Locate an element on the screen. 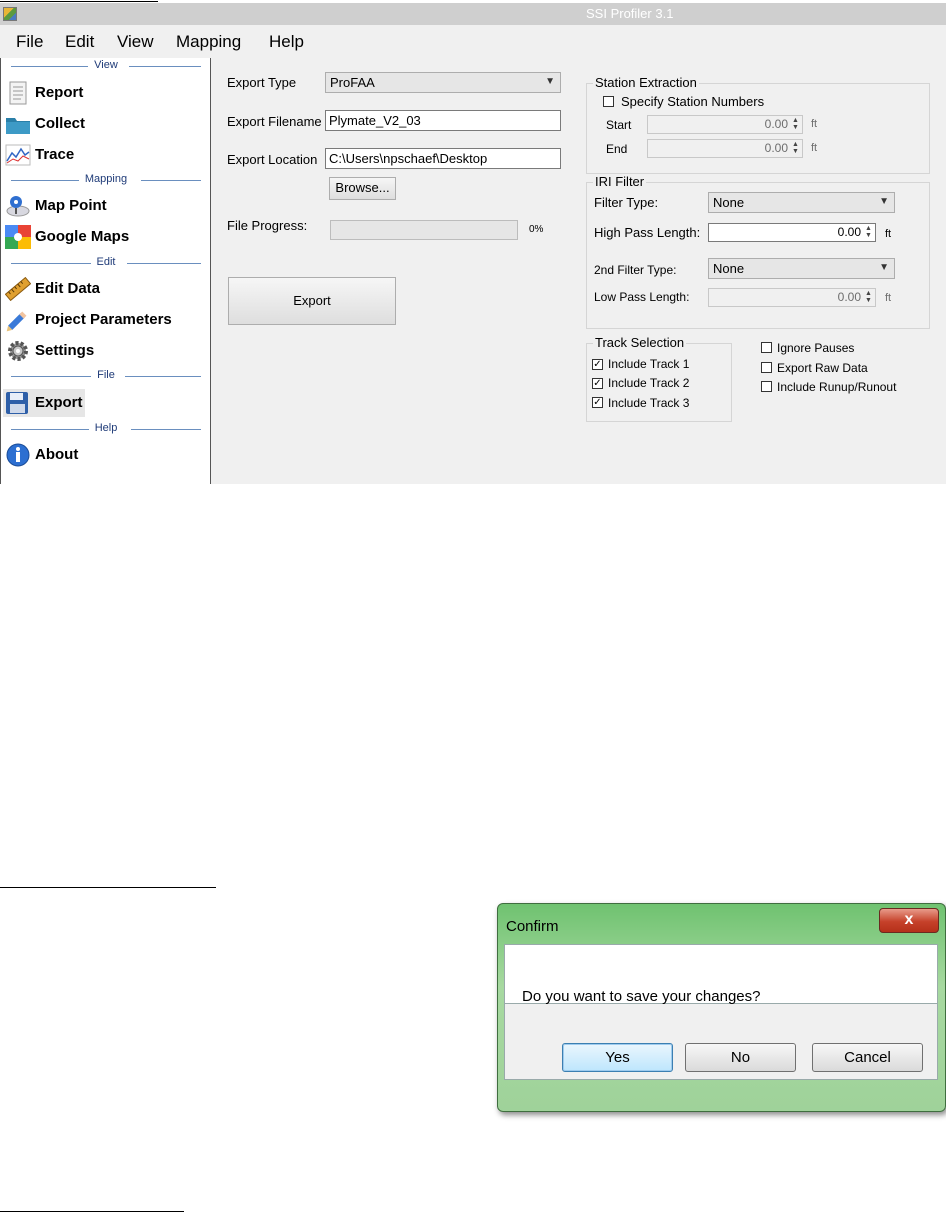 The height and width of the screenshot is (1214, 946). menu-bar: File Edit View Mapping Help is located at coordinates (473, 41).